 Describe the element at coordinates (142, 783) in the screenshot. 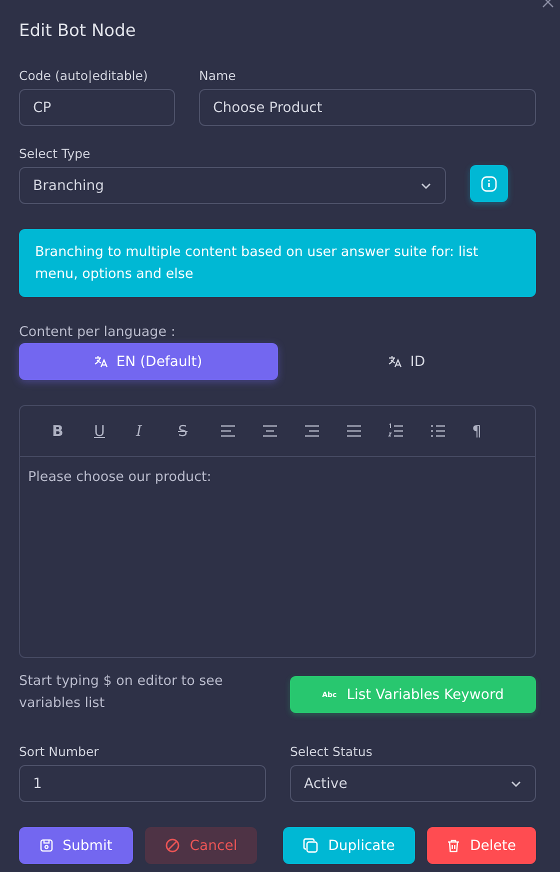

I see `sort-number-field: 1` at that location.